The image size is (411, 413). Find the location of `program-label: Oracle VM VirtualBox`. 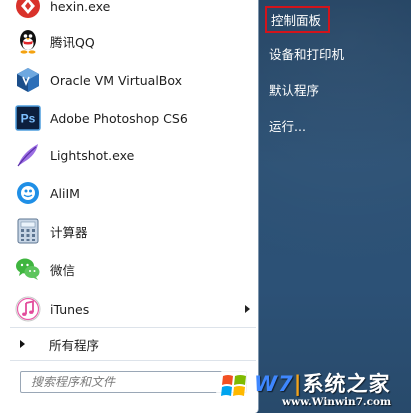

program-label: Oracle VM VirtualBox is located at coordinates (116, 80).